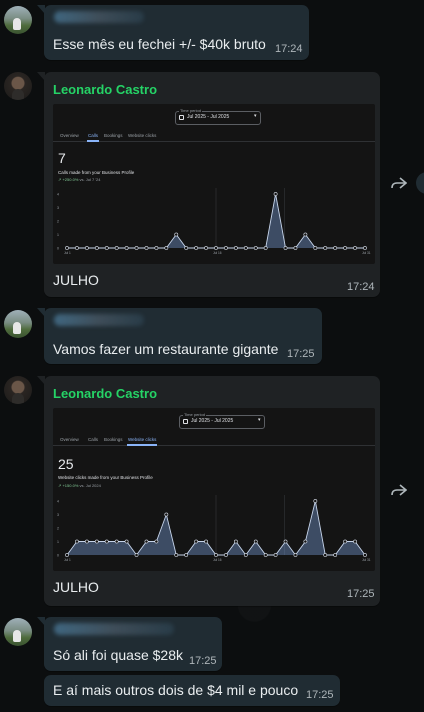 This screenshot has height=712, width=424. I want to click on message-text: Vamos fazer um restaurante gigante, so click(166, 349).